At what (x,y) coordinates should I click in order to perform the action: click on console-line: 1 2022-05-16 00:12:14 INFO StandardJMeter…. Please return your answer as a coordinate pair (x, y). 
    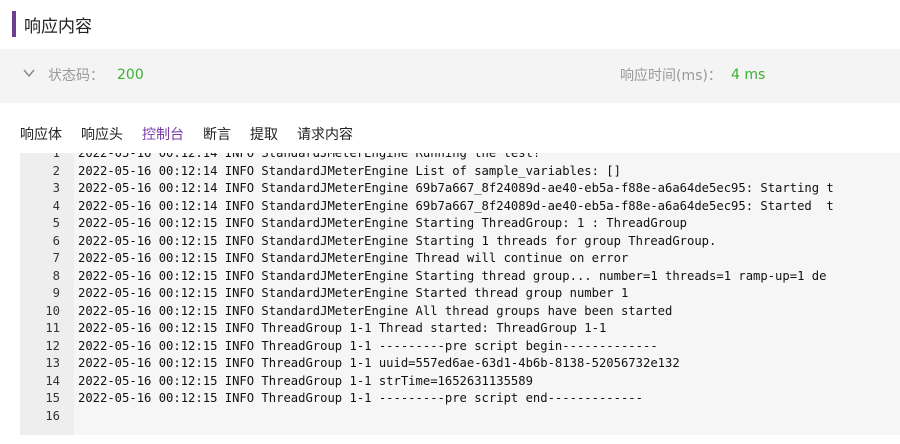
    Looking at the image, I should click on (427, 158).